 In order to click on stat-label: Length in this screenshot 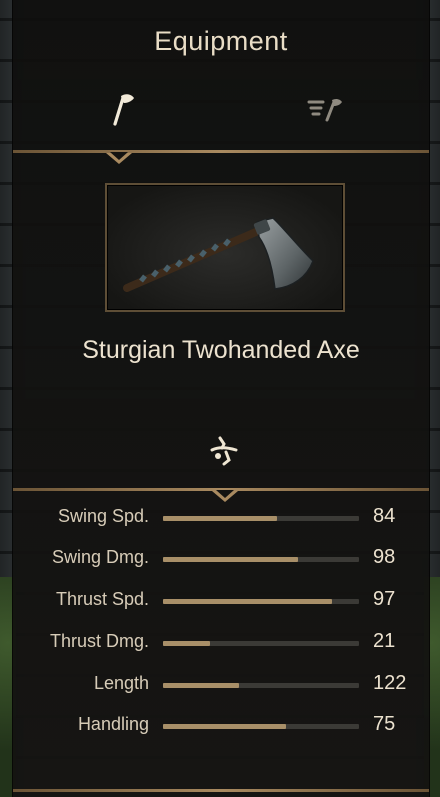, I will do `click(121, 683)`.